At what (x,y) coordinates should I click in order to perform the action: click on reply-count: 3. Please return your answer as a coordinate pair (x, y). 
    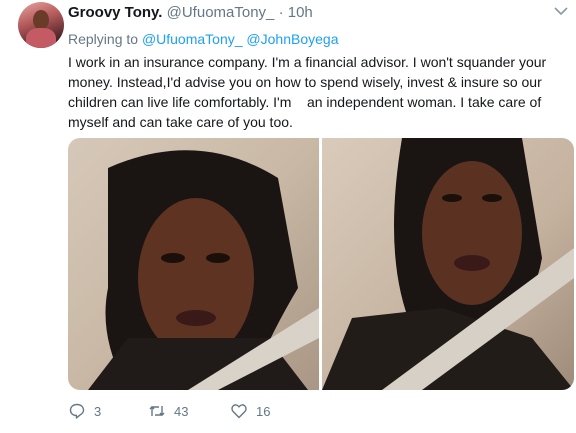
    Looking at the image, I should click on (98, 411).